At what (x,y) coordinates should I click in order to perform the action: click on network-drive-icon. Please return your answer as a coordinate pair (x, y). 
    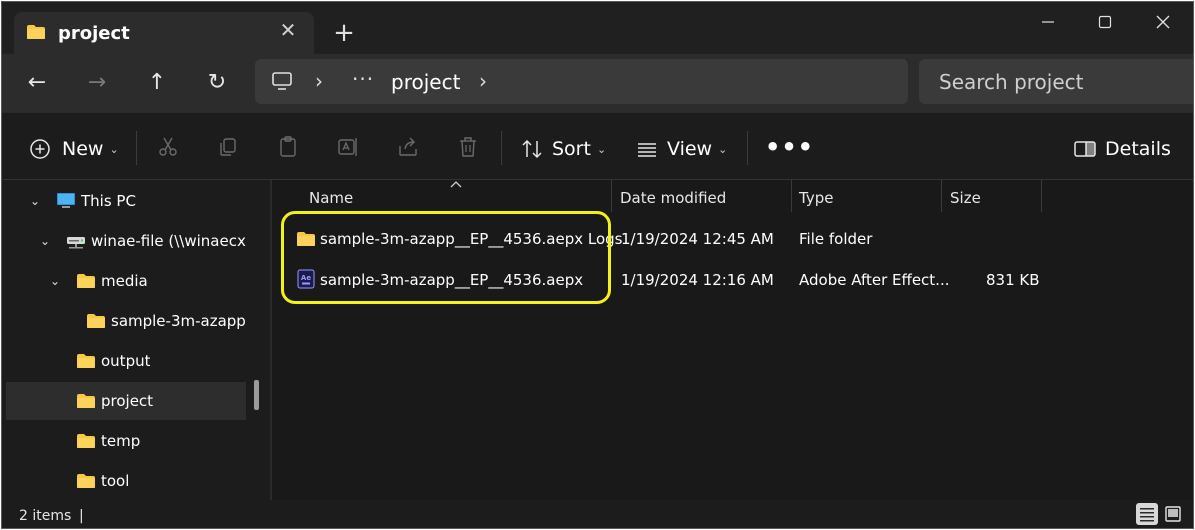
    Looking at the image, I should click on (76, 243).